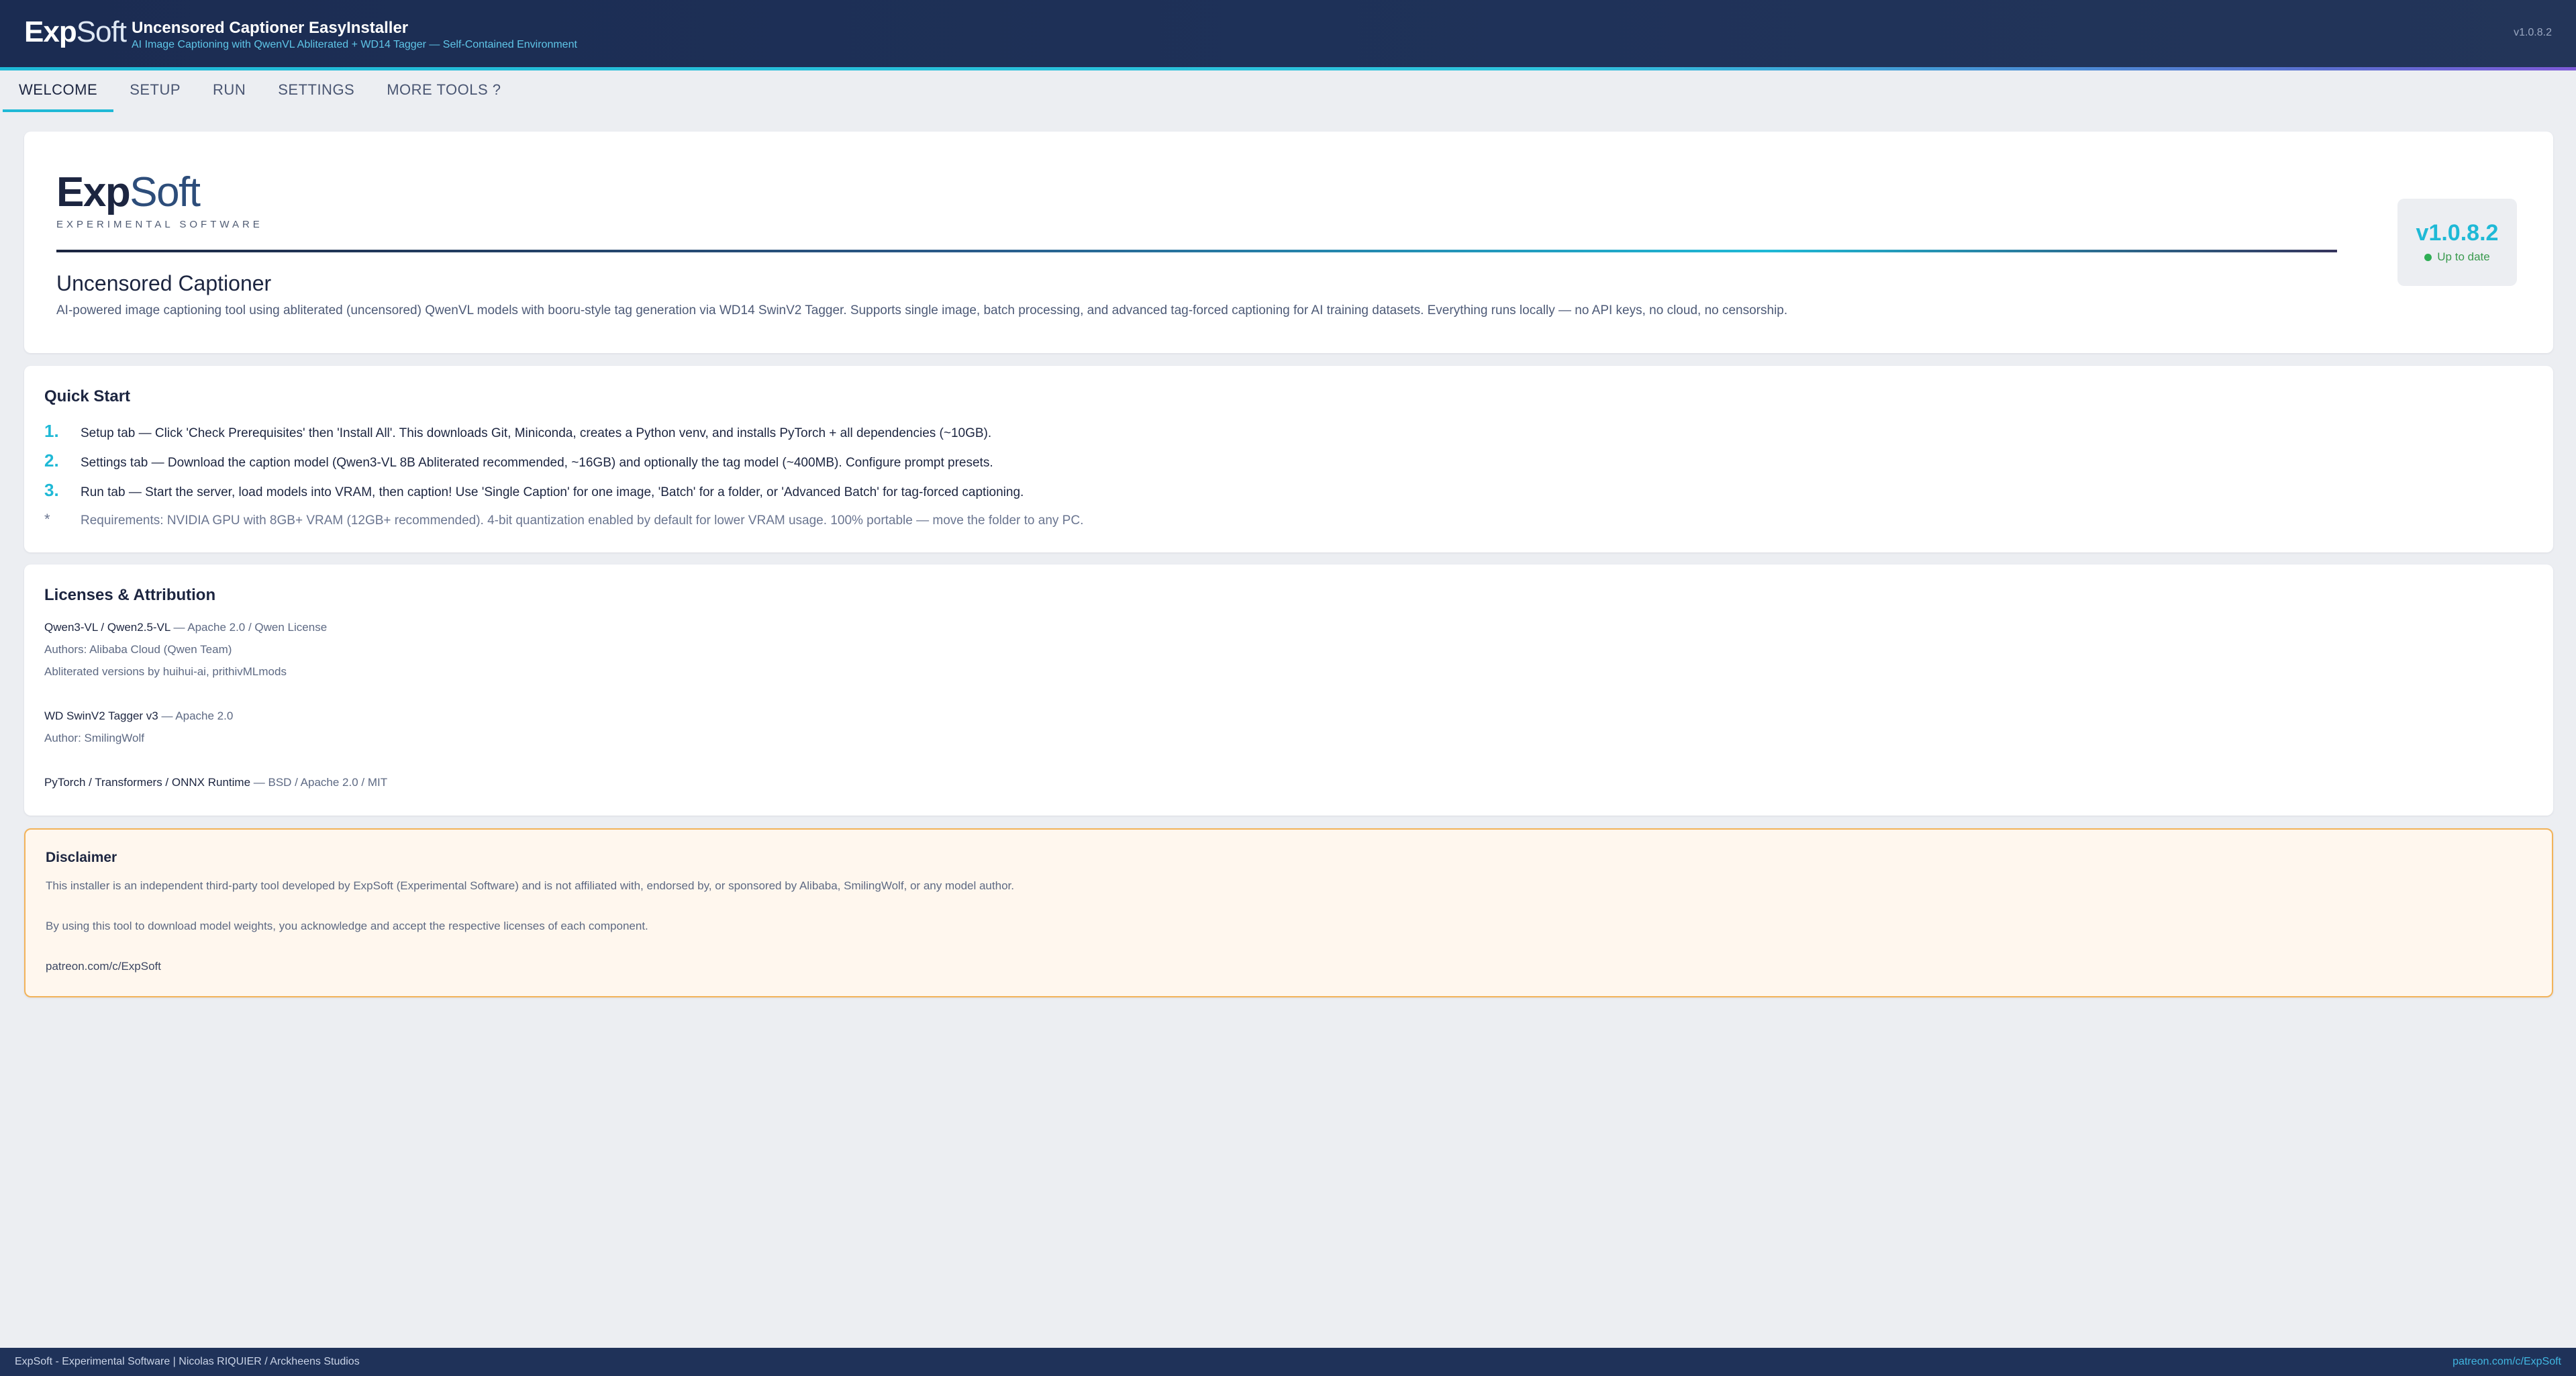 The height and width of the screenshot is (1376, 2576). What do you see at coordinates (443, 91) in the screenshot?
I see `tab-more-tools: MORE TOOLS ?` at bounding box center [443, 91].